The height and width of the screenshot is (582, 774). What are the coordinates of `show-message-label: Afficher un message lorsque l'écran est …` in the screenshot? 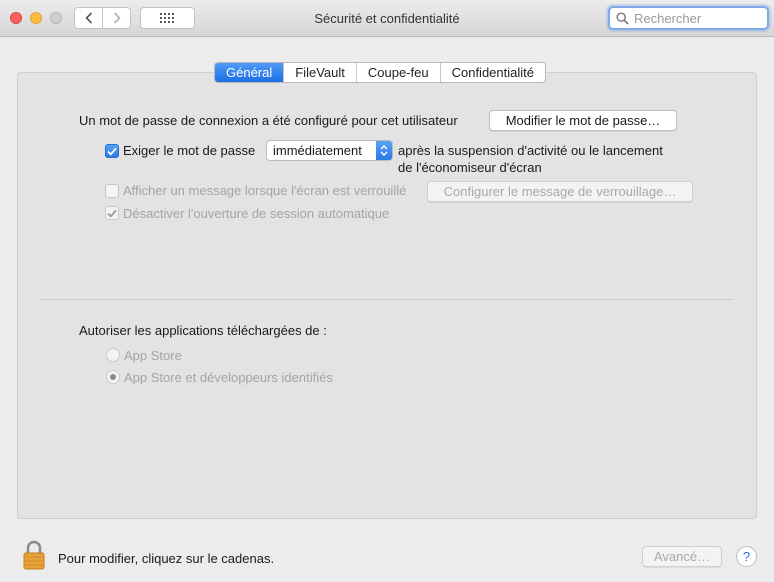 It's located at (265, 190).